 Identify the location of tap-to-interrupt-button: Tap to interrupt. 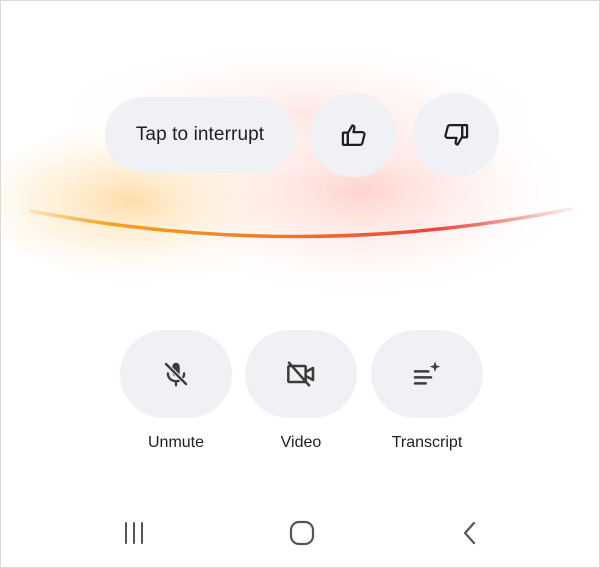
(200, 135).